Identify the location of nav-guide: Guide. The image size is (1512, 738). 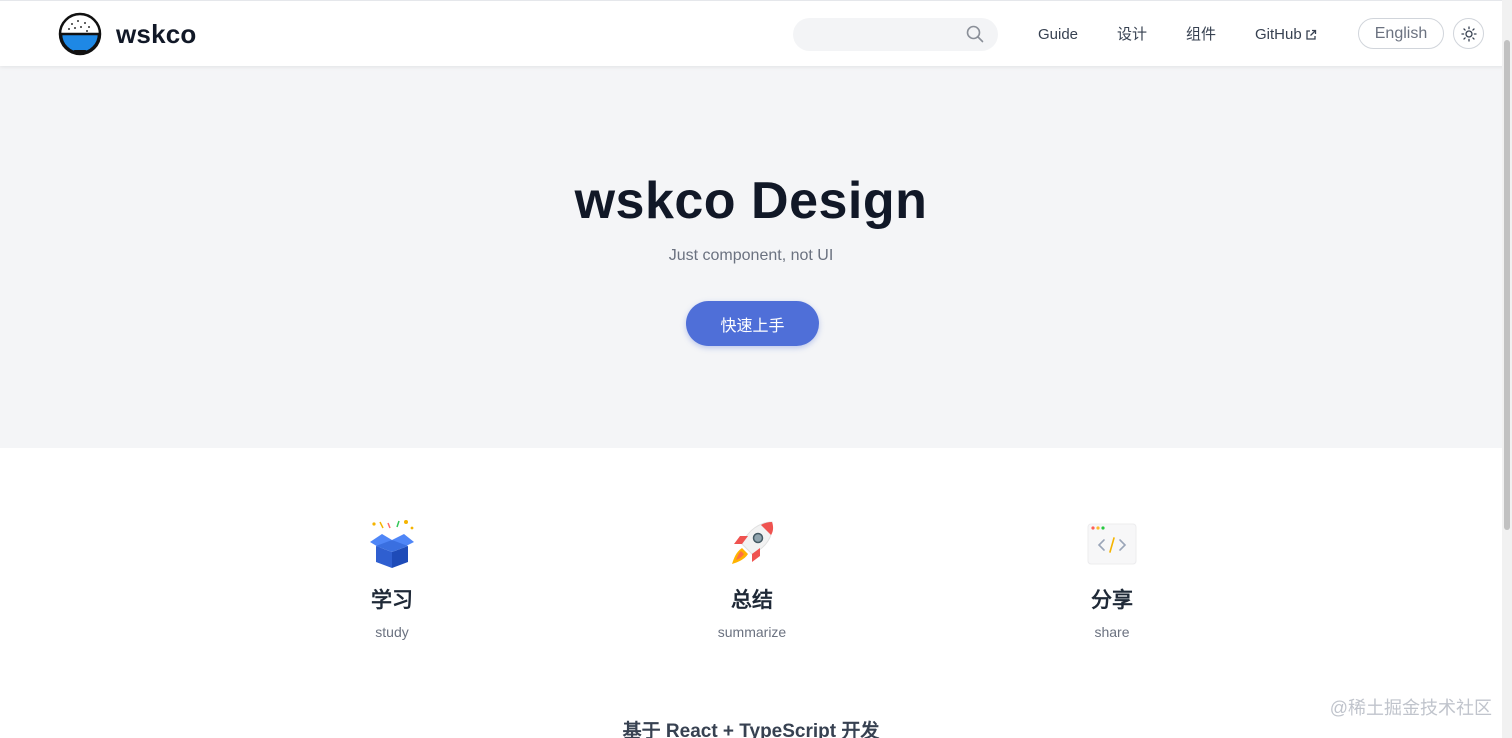
(1058, 35).